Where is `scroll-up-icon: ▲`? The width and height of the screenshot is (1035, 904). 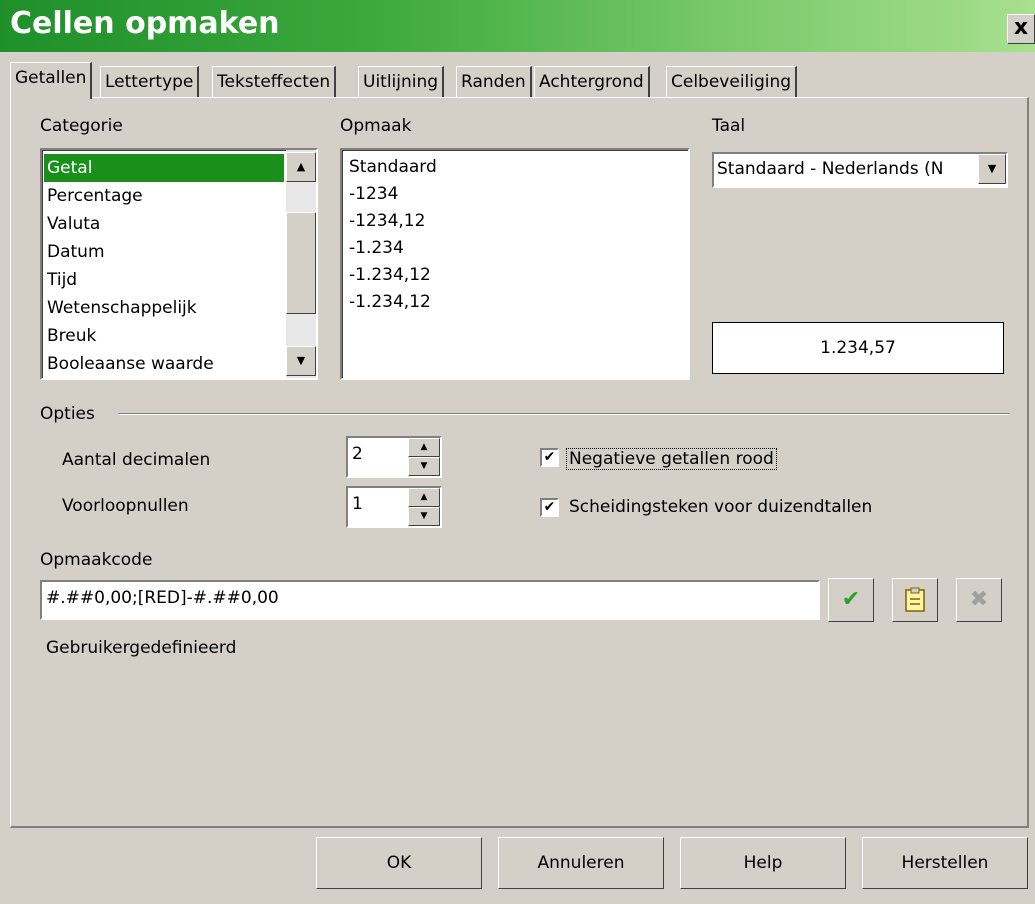 scroll-up-icon: ▲ is located at coordinates (301, 167).